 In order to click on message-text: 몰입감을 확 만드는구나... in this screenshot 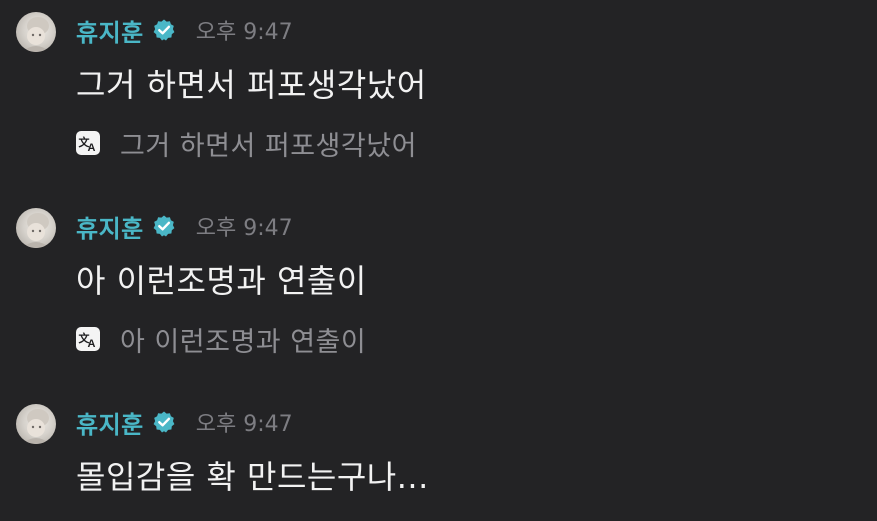, I will do `click(252, 477)`.